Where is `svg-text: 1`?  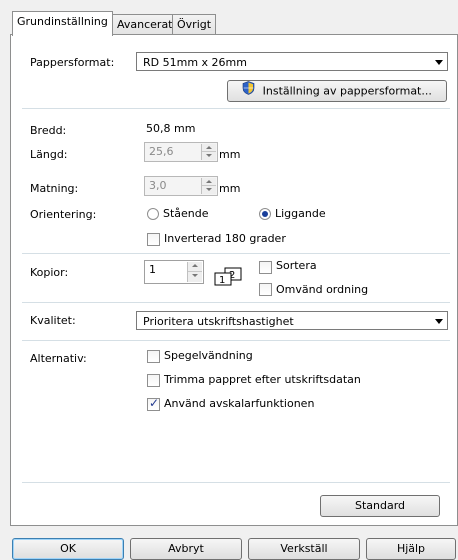 svg-text: 1 is located at coordinates (222, 280).